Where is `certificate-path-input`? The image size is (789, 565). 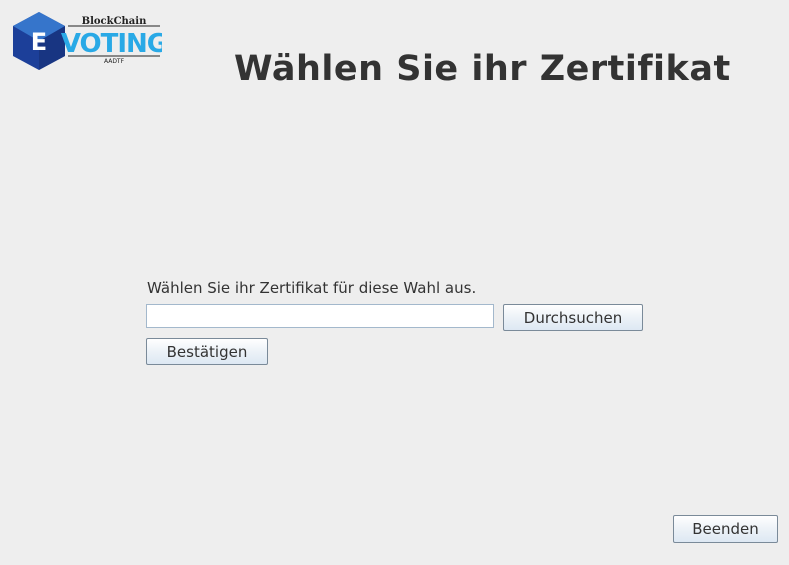 certificate-path-input is located at coordinates (320, 316).